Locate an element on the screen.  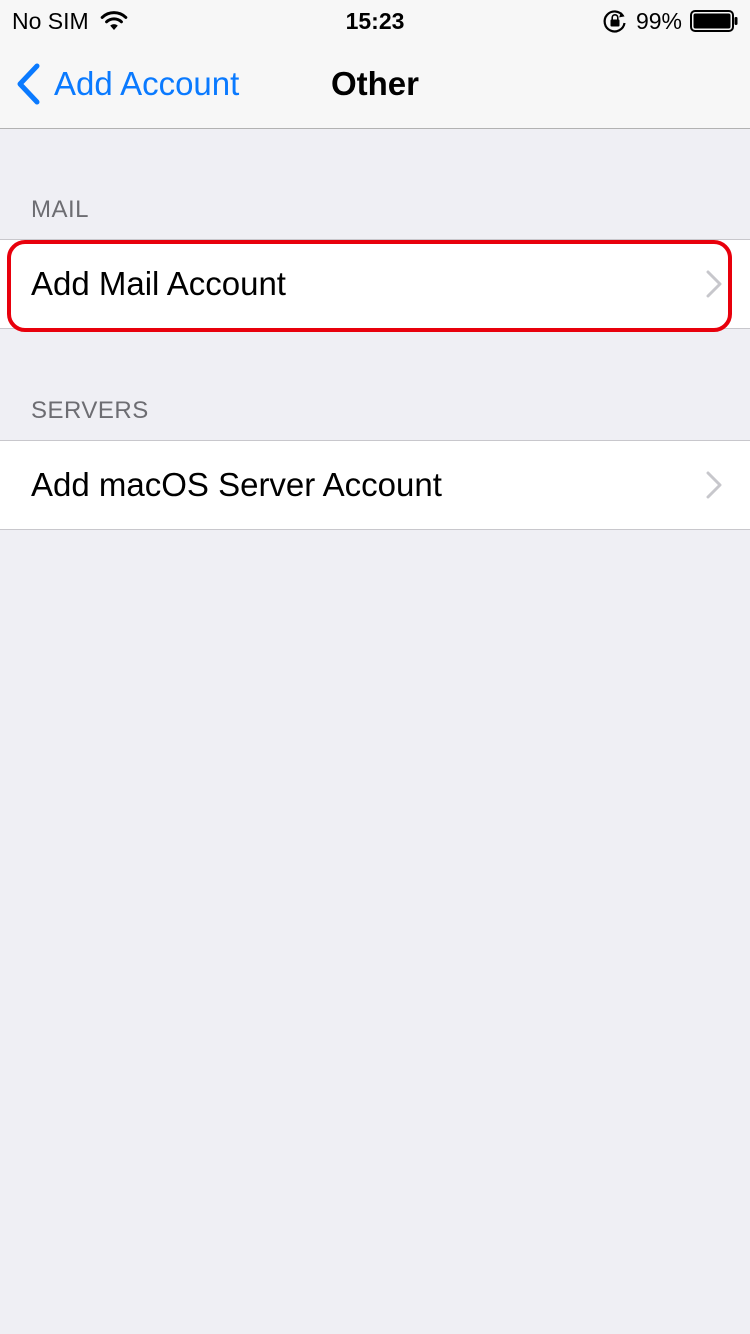
cell-label: Add macOS Server Account is located at coordinates (236, 484).